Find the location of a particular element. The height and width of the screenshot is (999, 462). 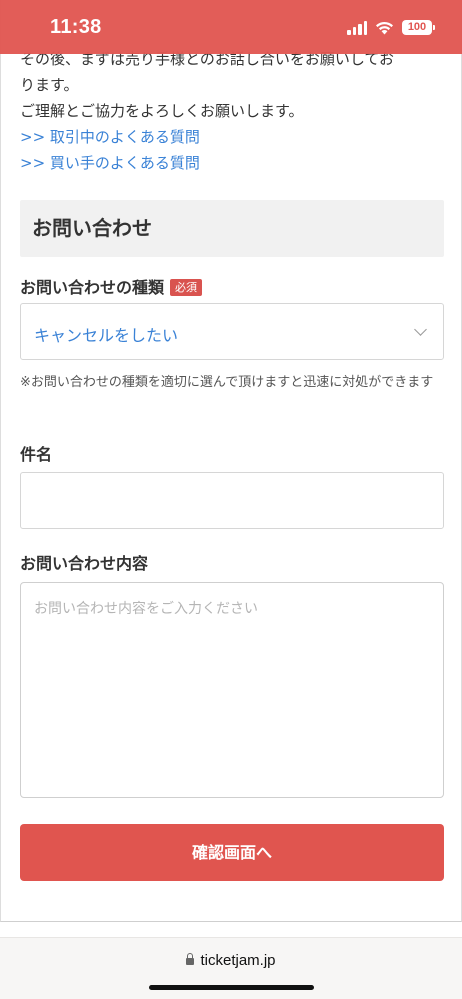

confirm-button: 確認画面へ is located at coordinates (232, 852).